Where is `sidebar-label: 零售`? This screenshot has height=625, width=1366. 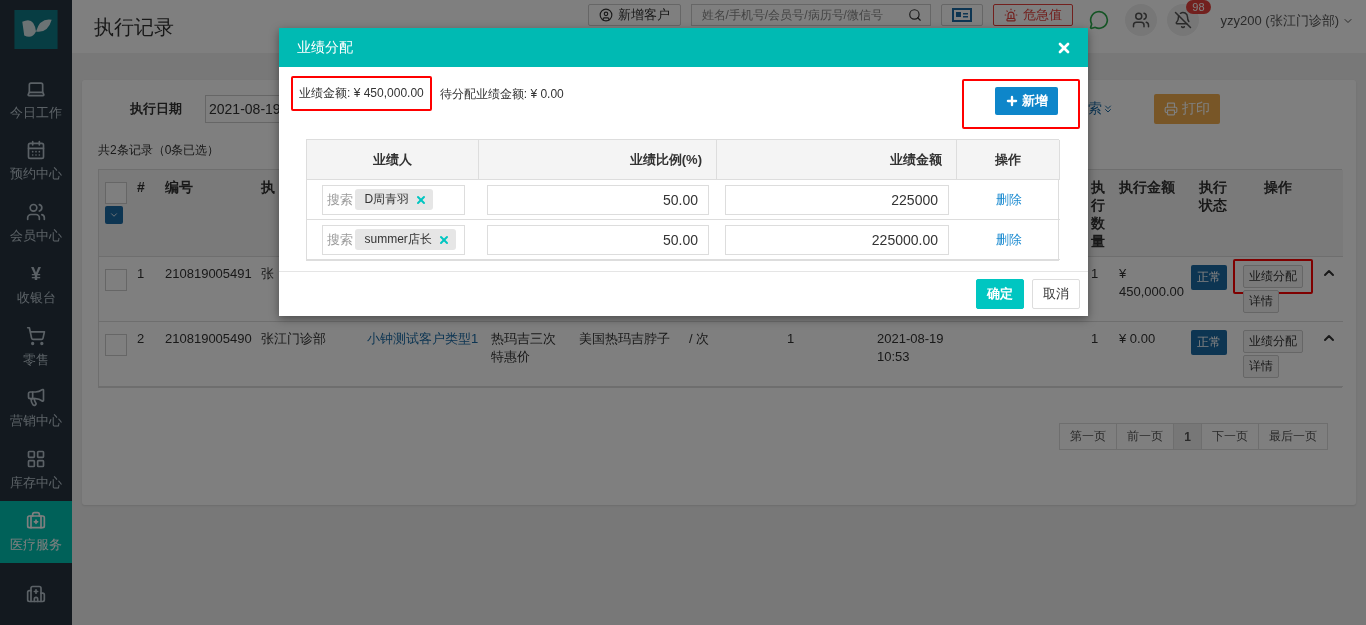 sidebar-label: 零售 is located at coordinates (36, 359).